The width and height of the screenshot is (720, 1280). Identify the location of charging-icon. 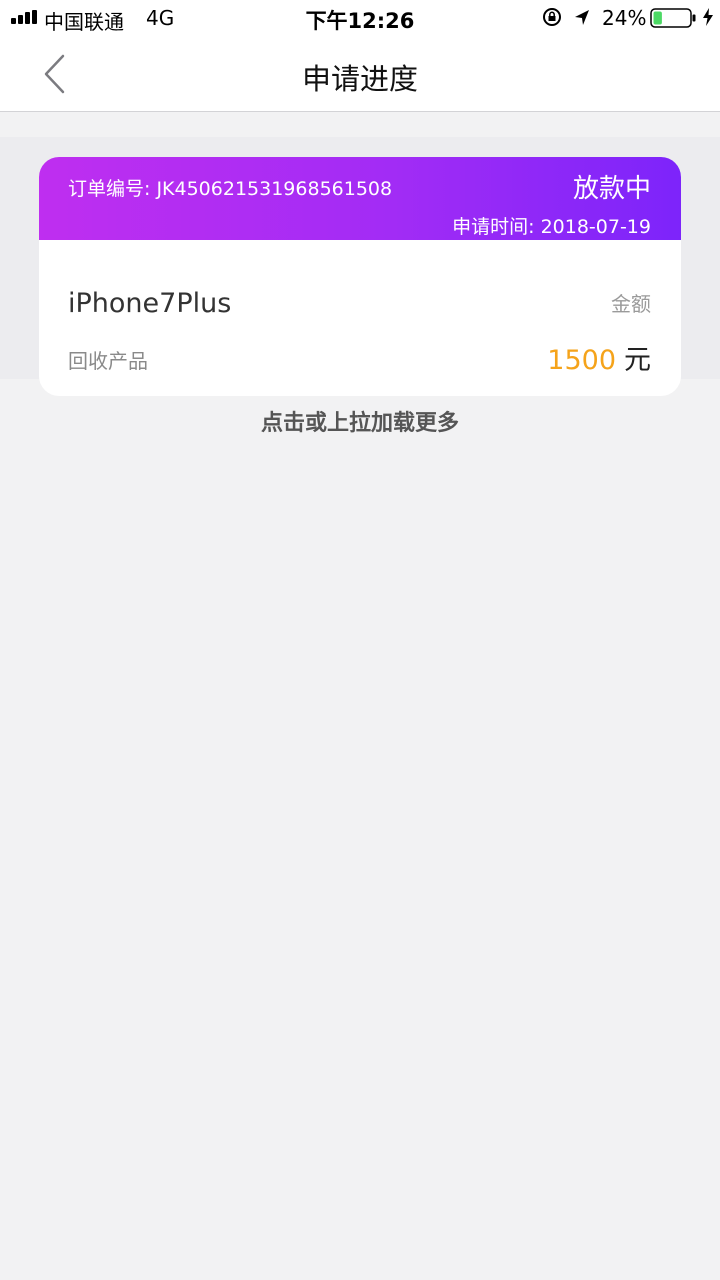
(708, 17).